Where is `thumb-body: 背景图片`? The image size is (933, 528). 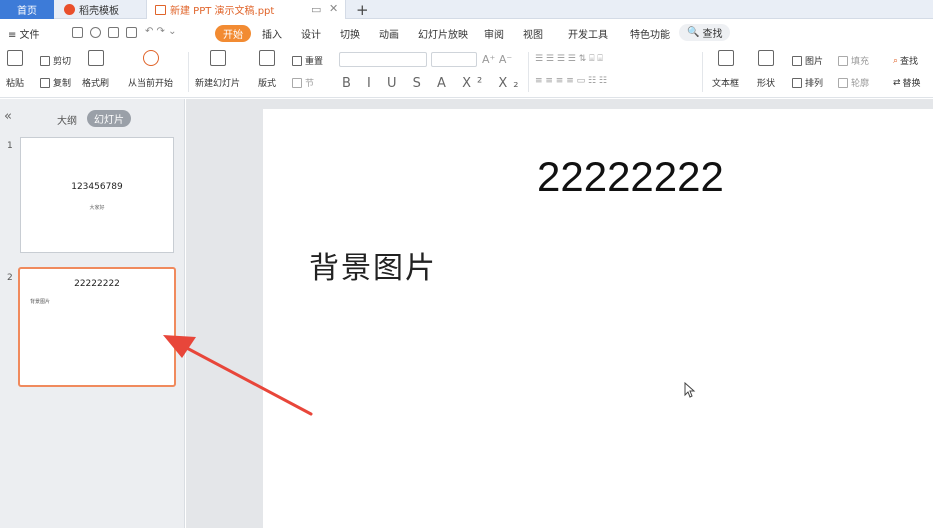
thumb-body: 背景图片 is located at coordinates (40, 302).